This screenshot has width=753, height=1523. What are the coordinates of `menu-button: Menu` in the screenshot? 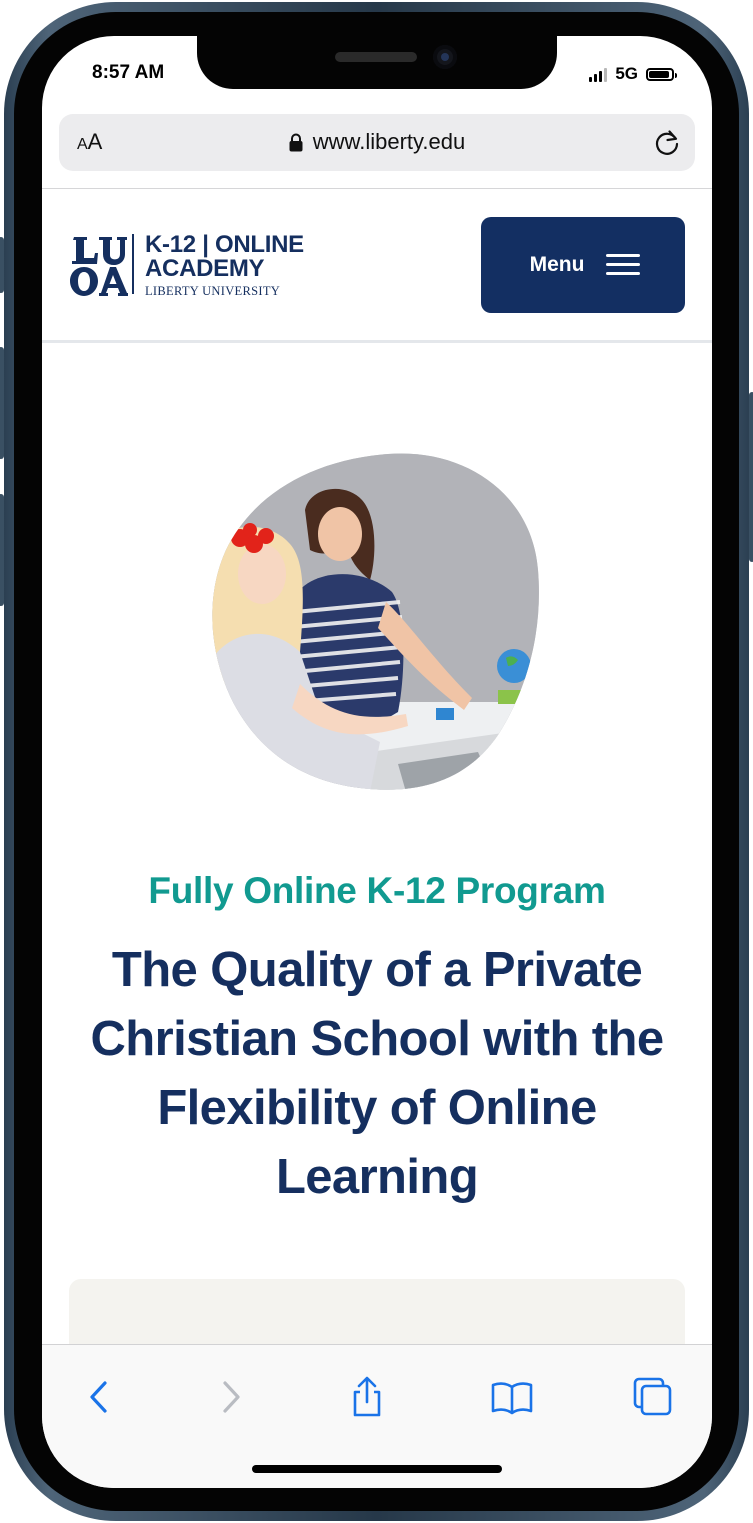 It's located at (583, 265).